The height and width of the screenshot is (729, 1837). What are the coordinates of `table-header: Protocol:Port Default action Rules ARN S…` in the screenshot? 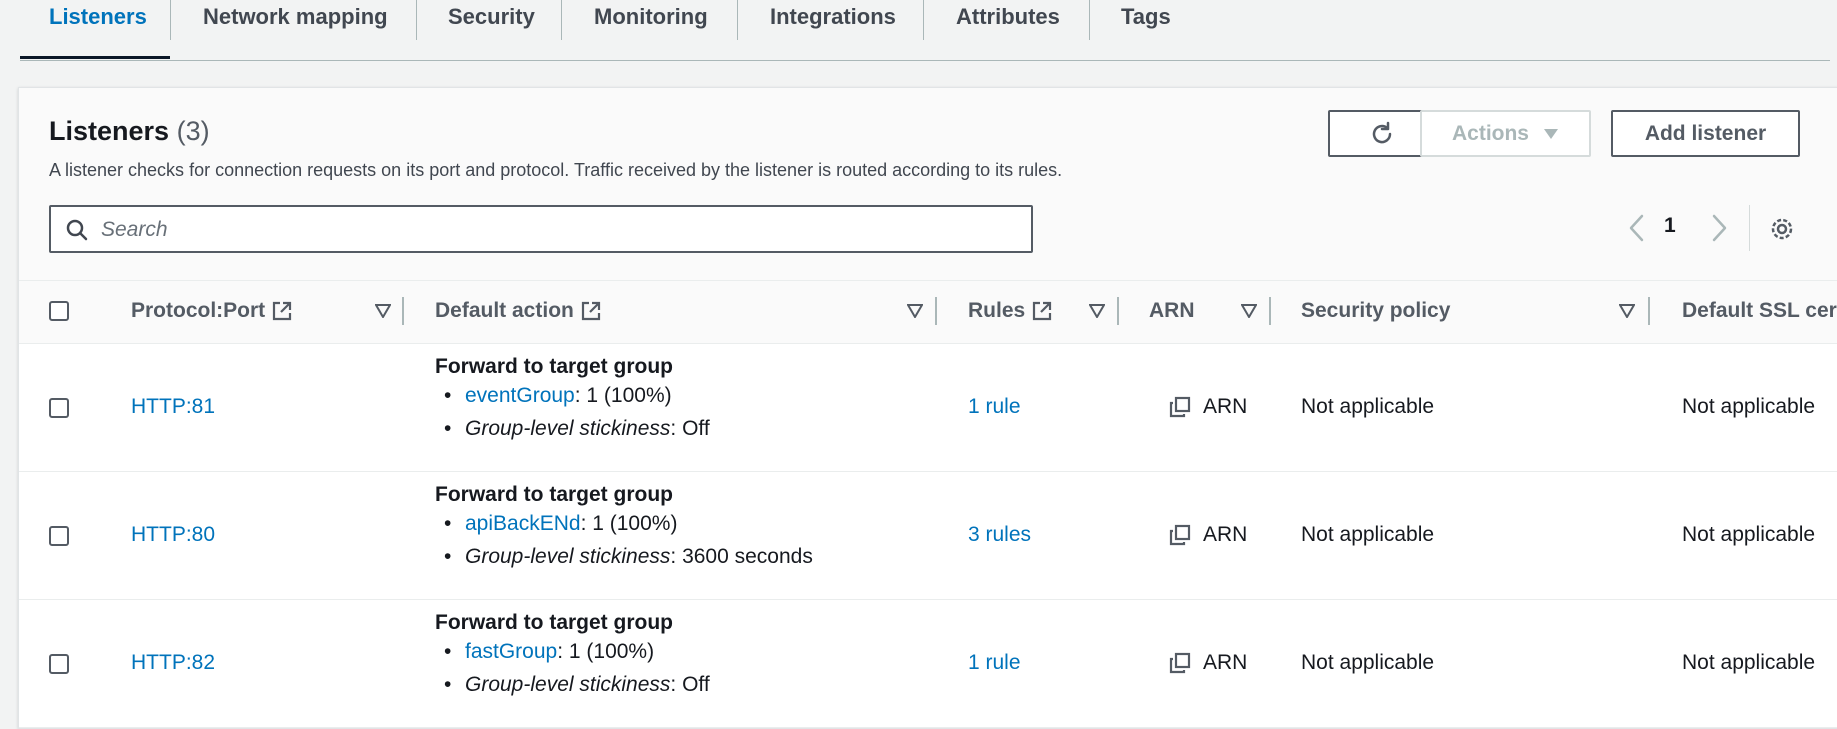 It's located at (928, 312).